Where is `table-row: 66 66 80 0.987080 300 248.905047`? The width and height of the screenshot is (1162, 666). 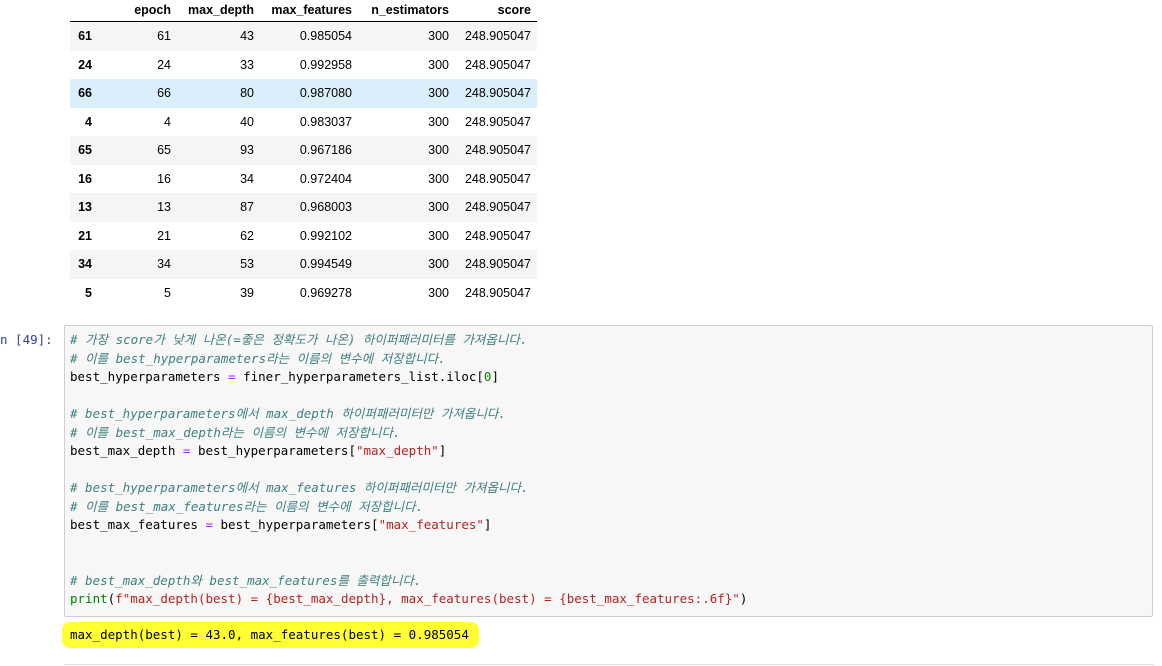 table-row: 66 66 80 0.987080 300 248.905047 is located at coordinates (303, 93).